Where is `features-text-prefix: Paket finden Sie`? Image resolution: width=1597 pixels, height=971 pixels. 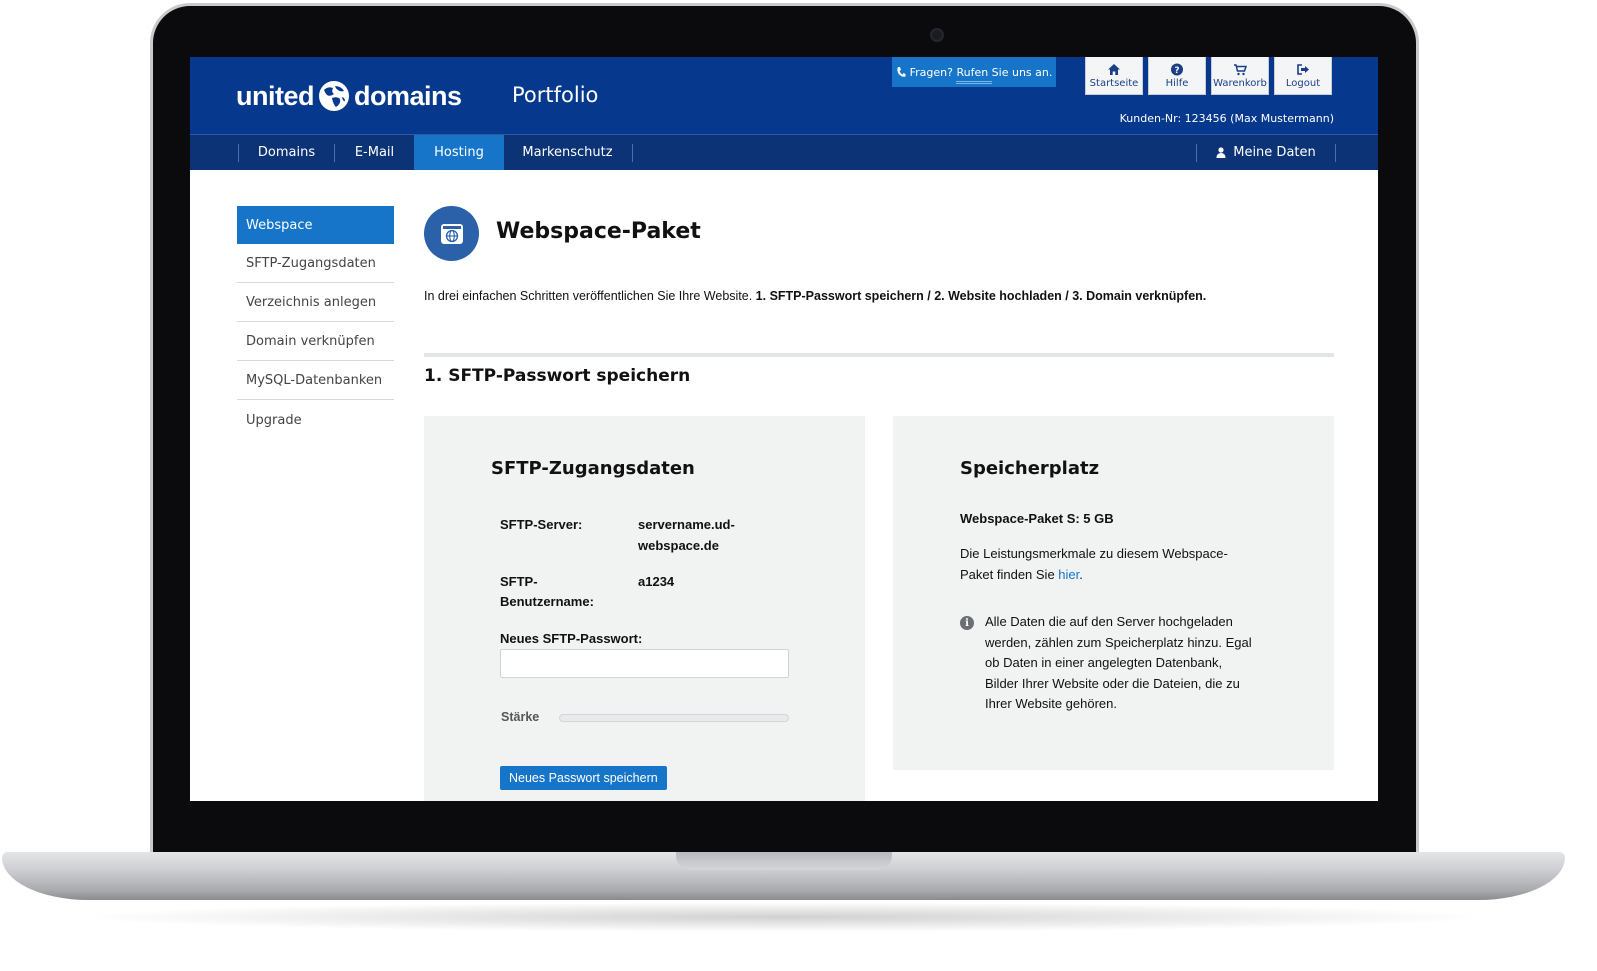 features-text-prefix: Paket finden Sie is located at coordinates (1009, 574).